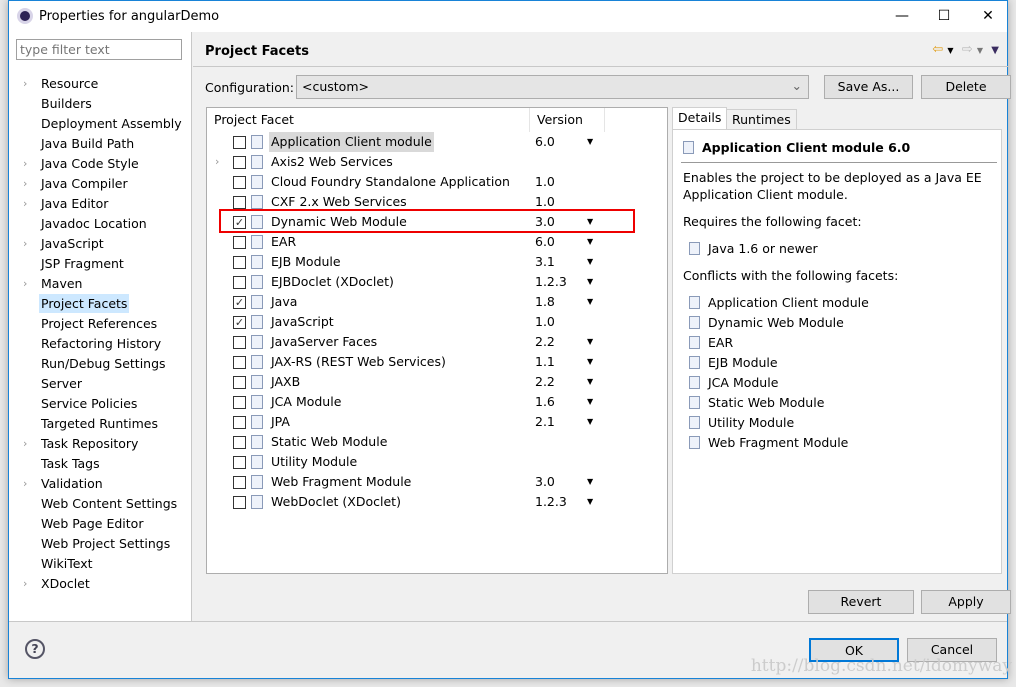 The height and width of the screenshot is (687, 1016). I want to click on table-row: CXF 2.x Web Services 1.0, so click(437, 202).